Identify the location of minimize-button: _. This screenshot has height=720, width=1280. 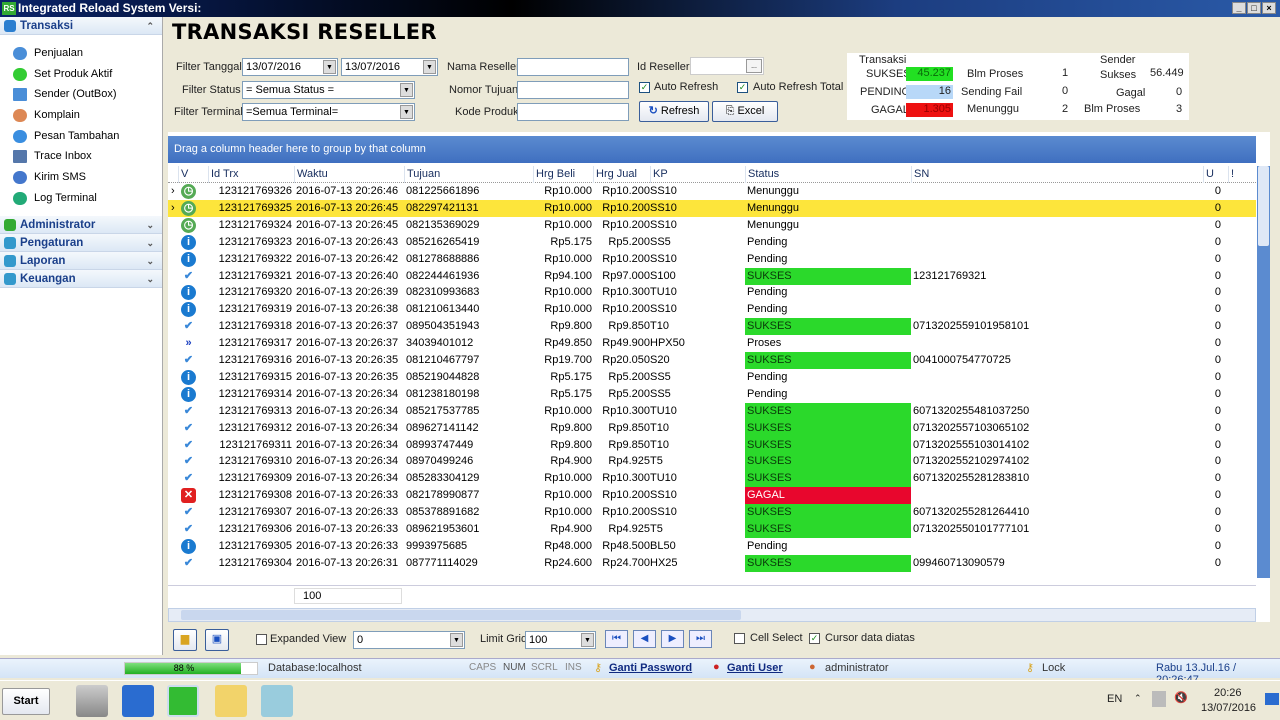
(1239, 8).